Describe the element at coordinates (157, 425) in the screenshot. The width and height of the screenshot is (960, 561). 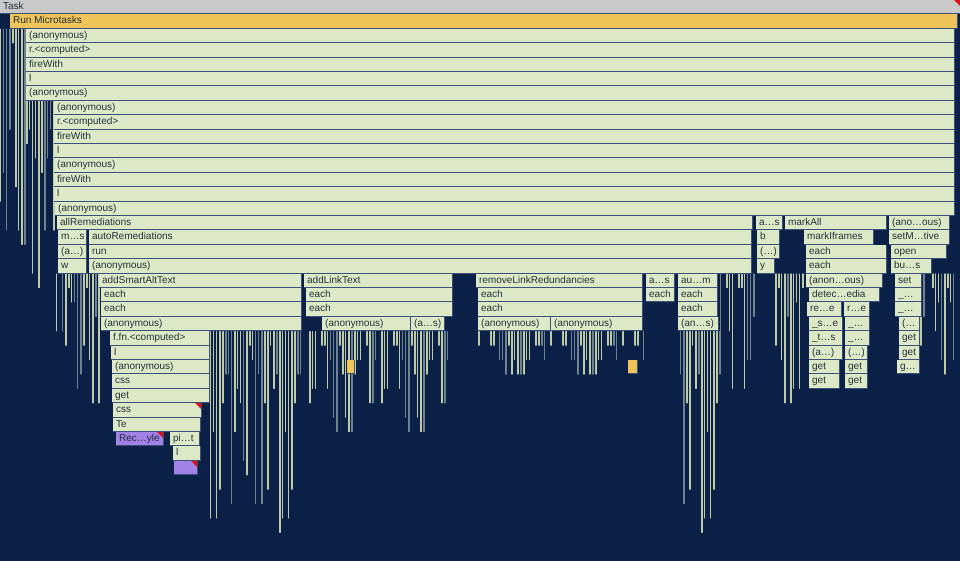
I see `call-frame: Te` at that location.